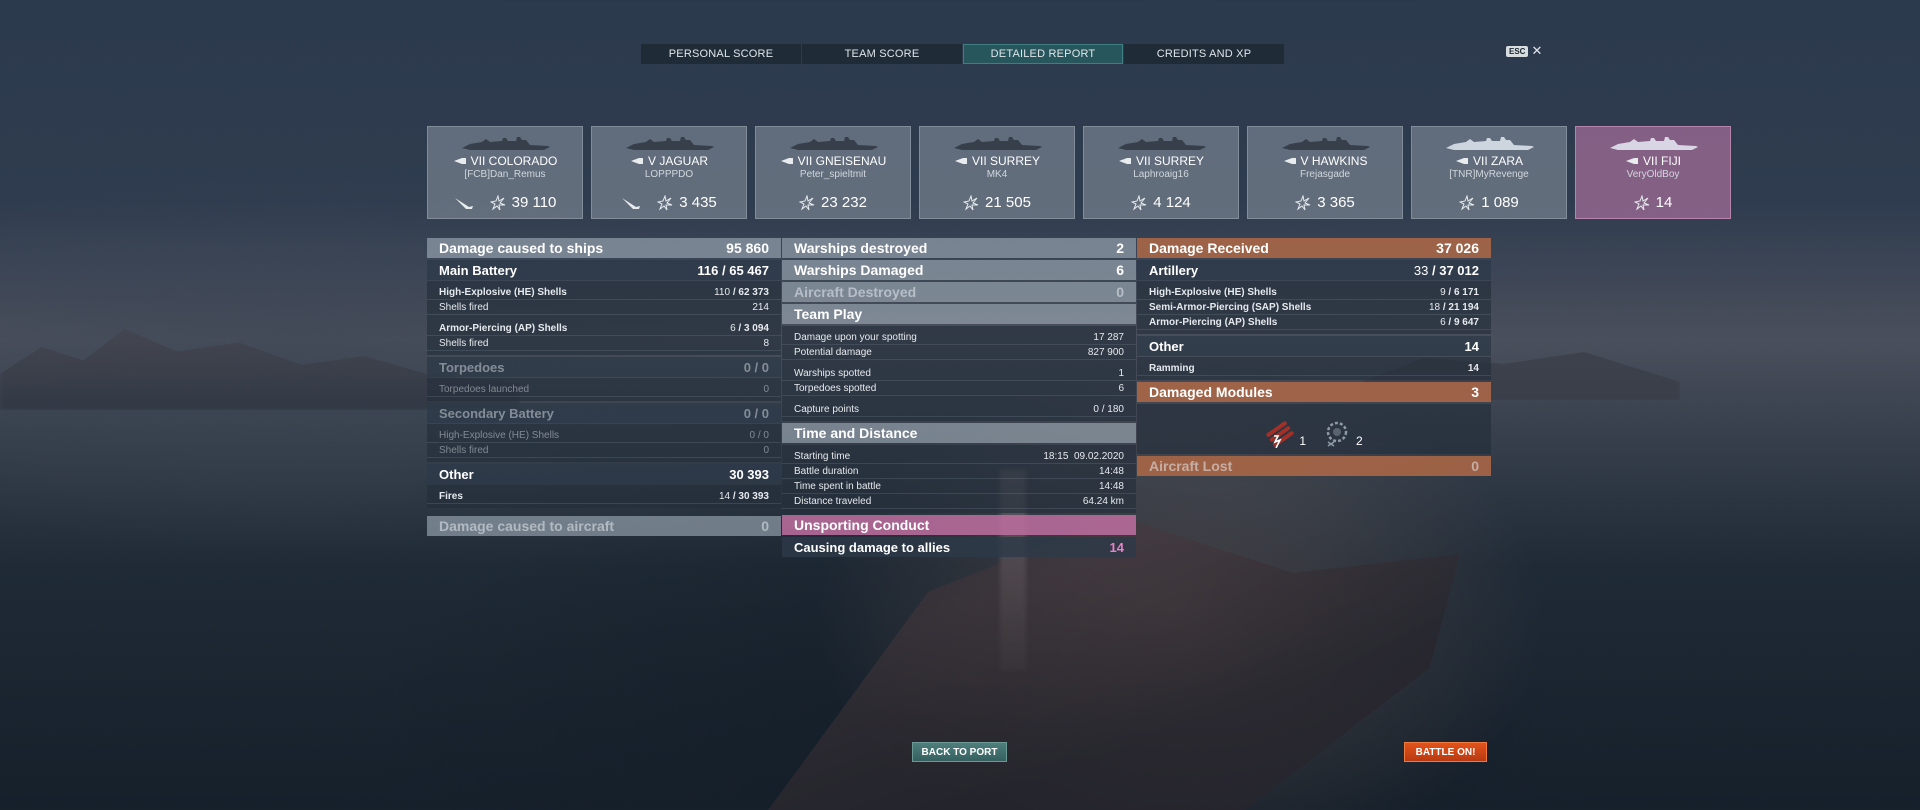 This screenshot has width=1920, height=810. What do you see at coordinates (604, 343) in the screenshot?
I see `ap-shells-fired-row: Shells fired 8` at bounding box center [604, 343].